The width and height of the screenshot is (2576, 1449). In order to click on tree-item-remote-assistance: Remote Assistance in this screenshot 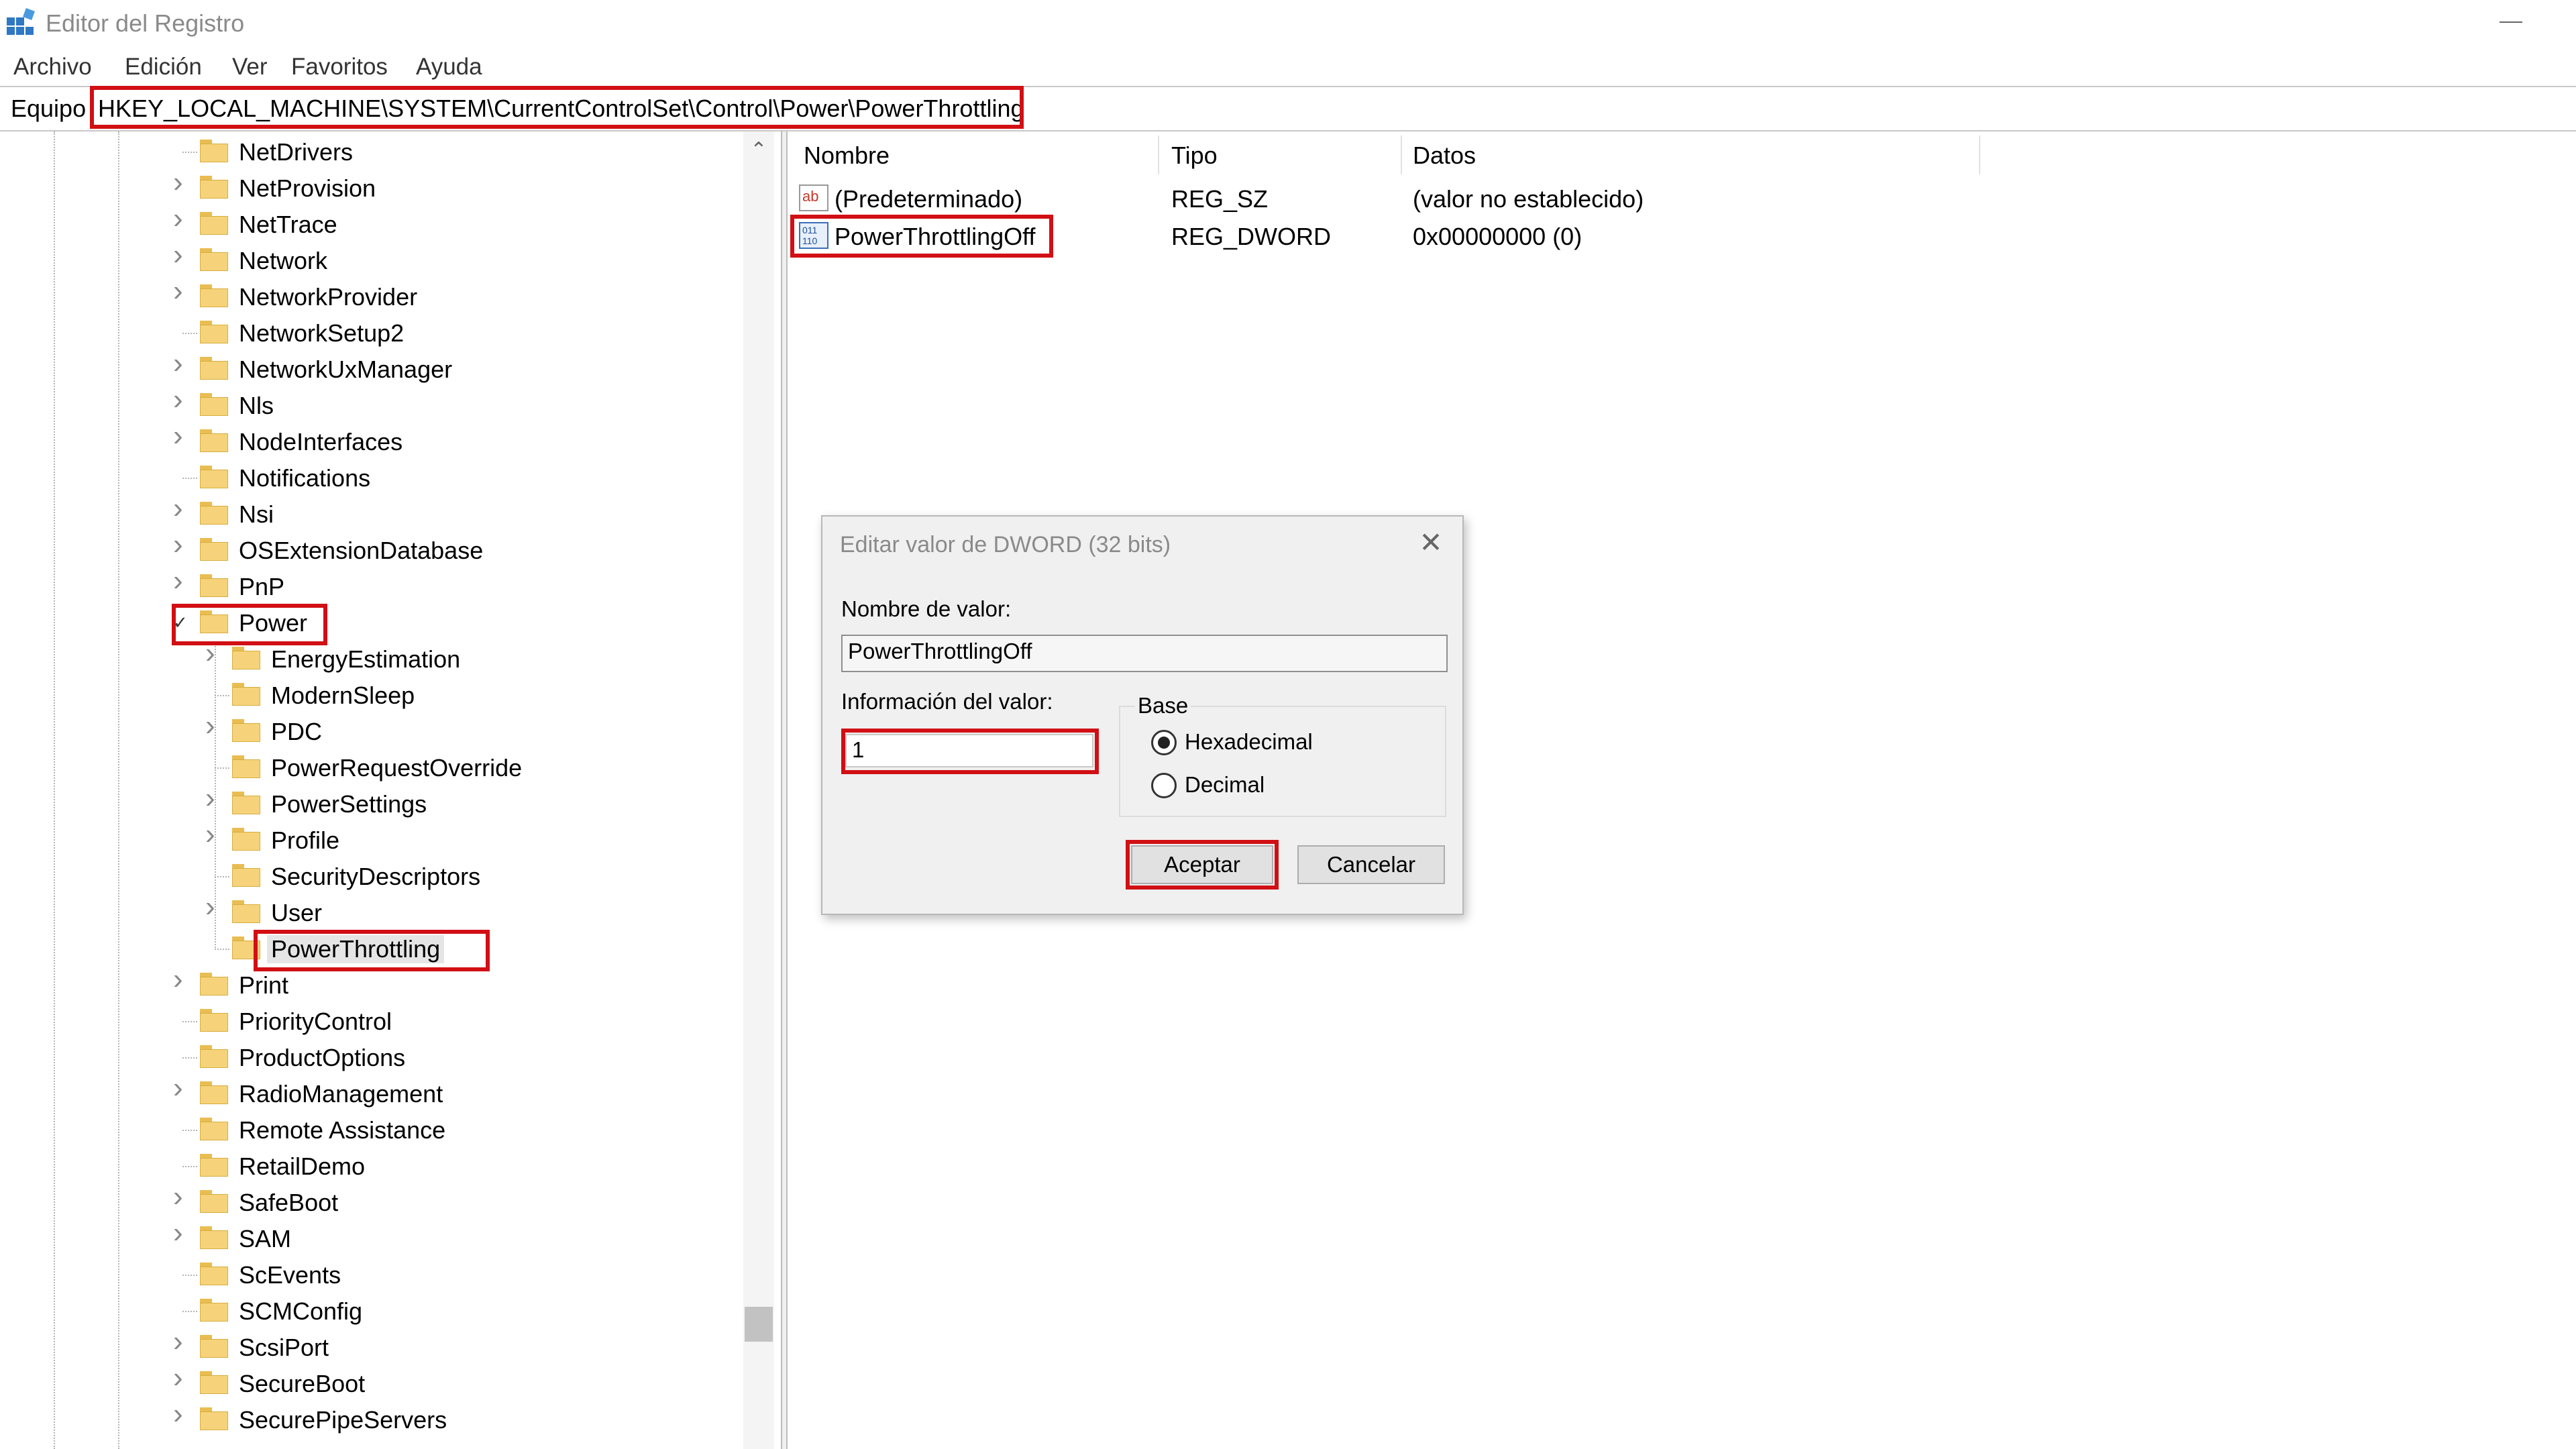, I will do `click(369, 1130)`.